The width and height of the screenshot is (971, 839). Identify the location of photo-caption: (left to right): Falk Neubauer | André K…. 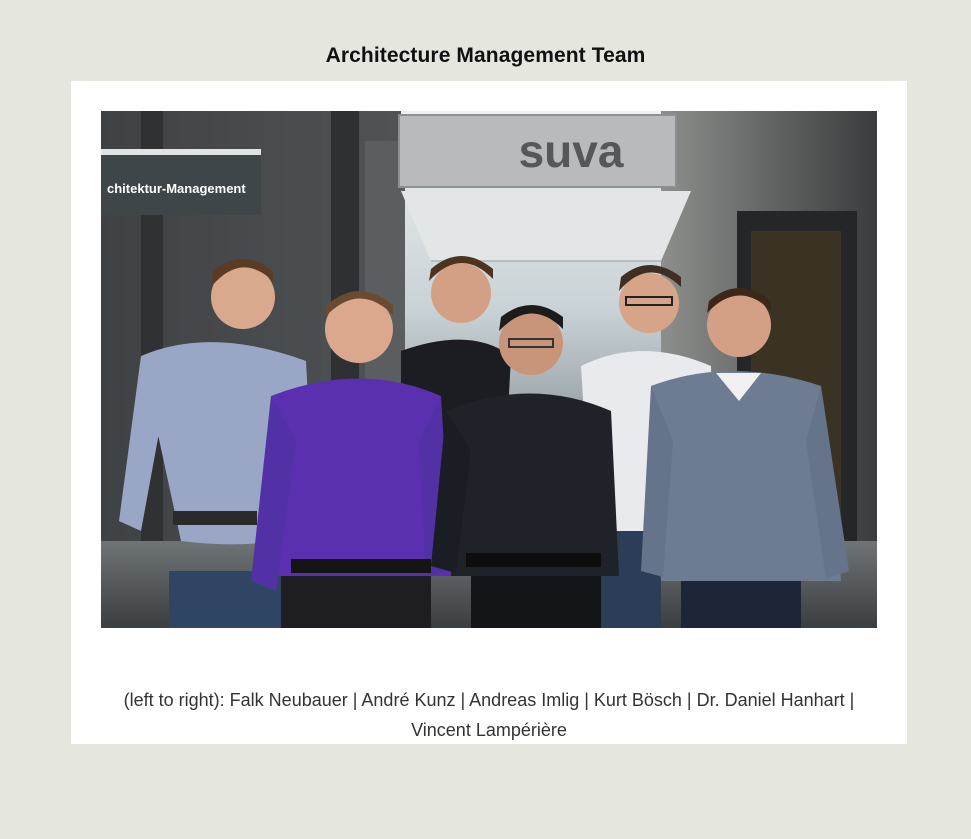
(489, 715).